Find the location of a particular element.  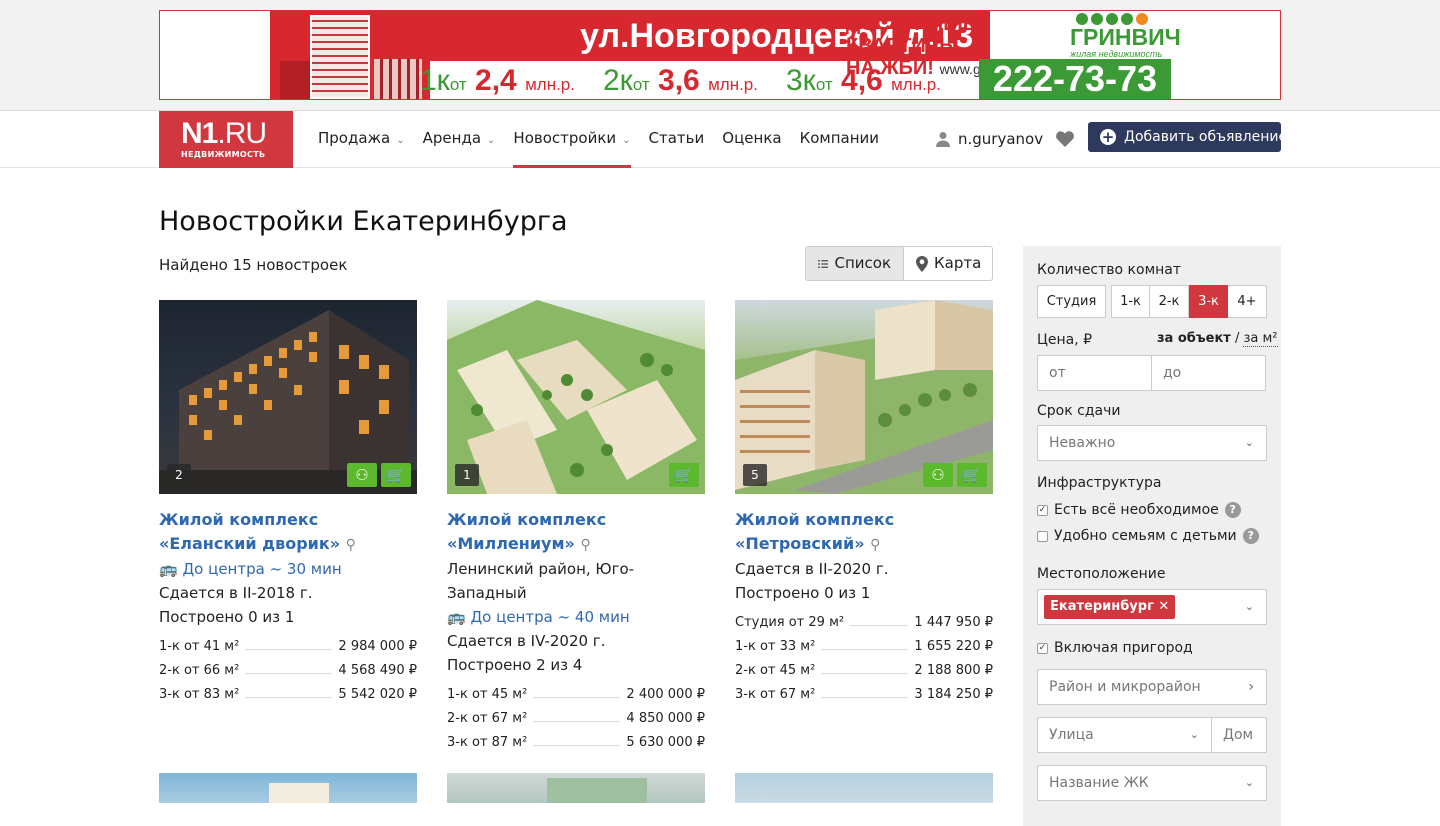

results-count: Найдено 15 новостроек is located at coordinates (253, 265).